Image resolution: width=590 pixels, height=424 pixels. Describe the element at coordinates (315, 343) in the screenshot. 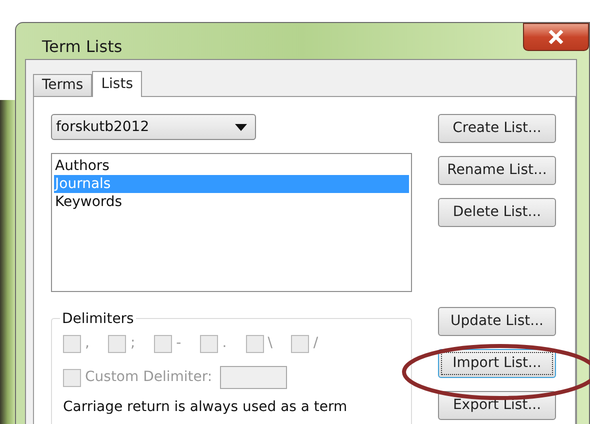

I see `delimiter-label: /` at that location.